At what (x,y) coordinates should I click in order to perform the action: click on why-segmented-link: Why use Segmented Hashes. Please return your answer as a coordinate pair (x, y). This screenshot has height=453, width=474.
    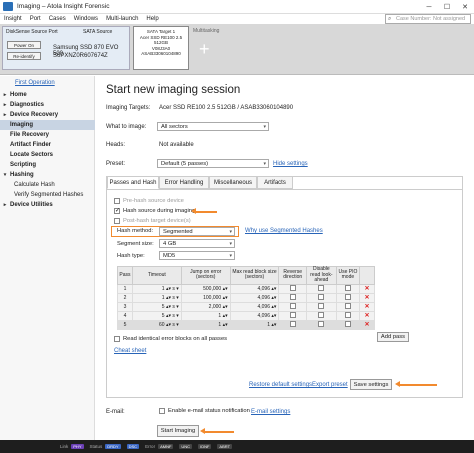
    Looking at the image, I should click on (284, 231).